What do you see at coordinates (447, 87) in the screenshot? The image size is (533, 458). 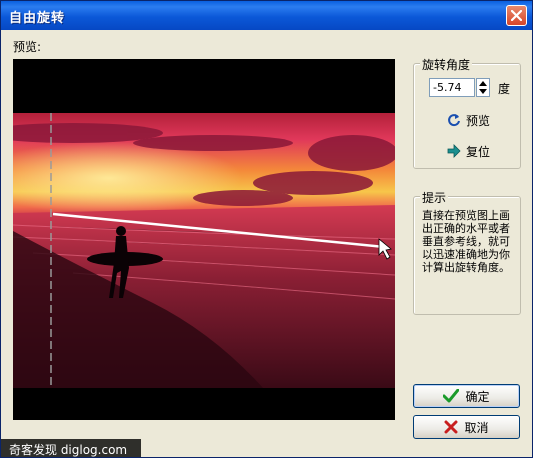 I see `angle-value: -5.74` at bounding box center [447, 87].